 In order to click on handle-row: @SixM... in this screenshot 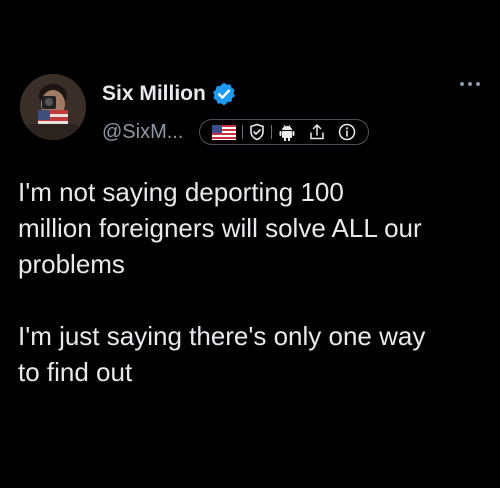, I will do `click(236, 132)`.